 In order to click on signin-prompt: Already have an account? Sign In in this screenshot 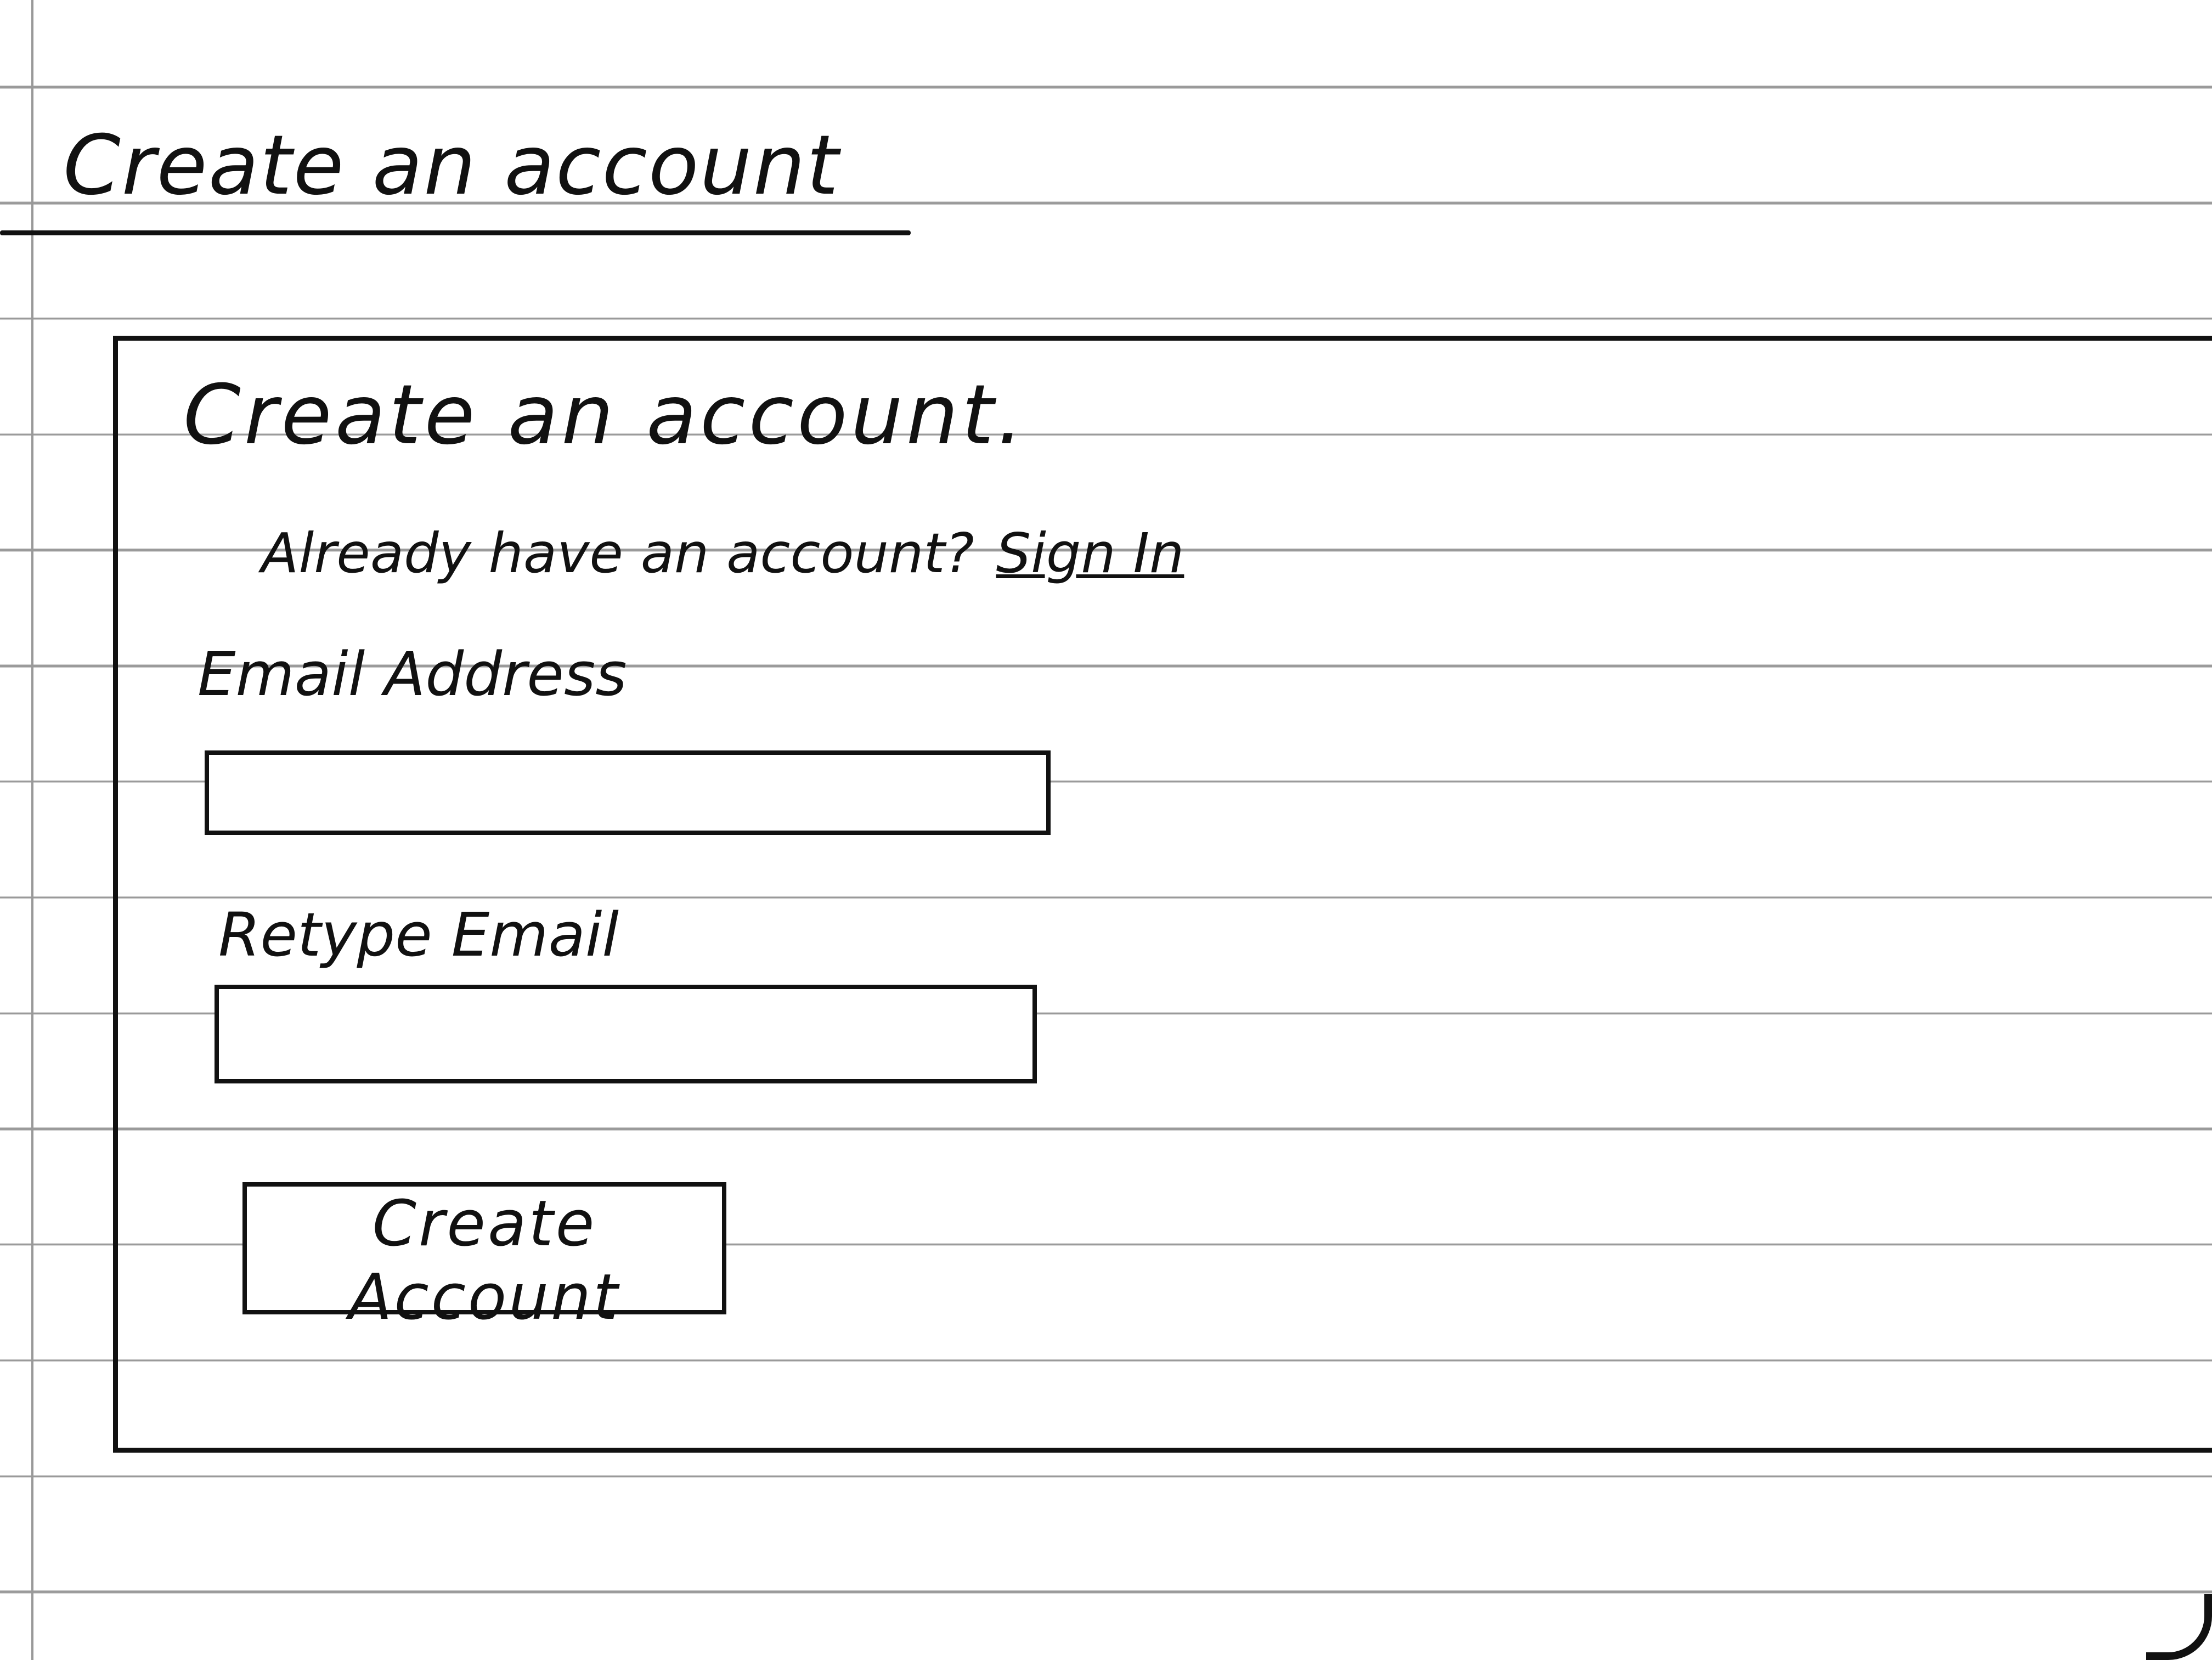, I will do `click(723, 553)`.